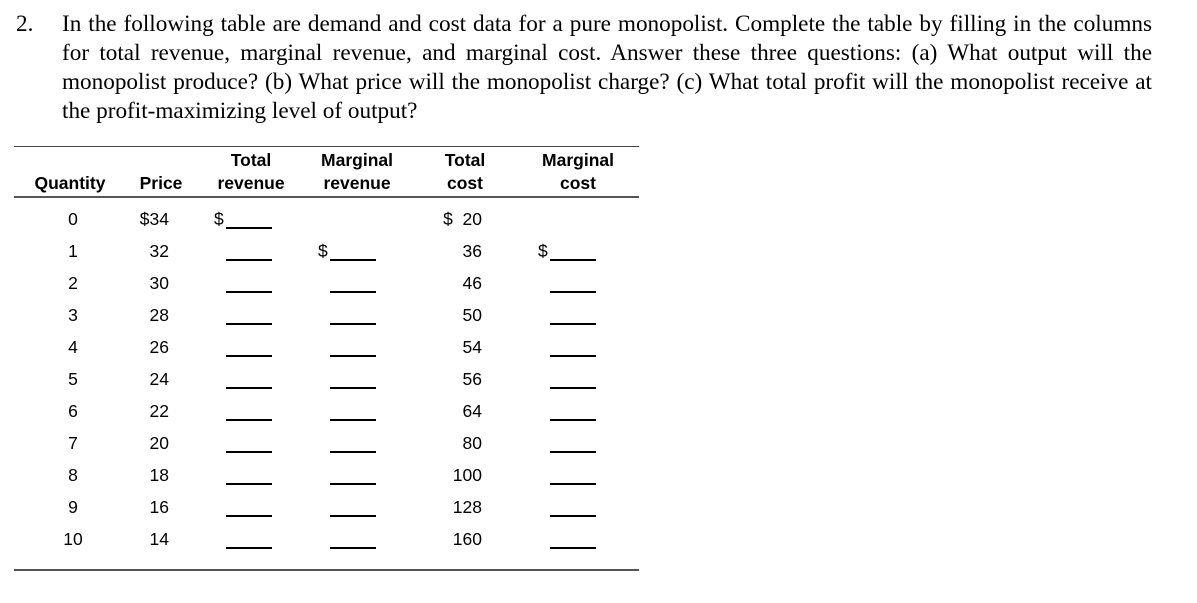  What do you see at coordinates (543, 251) in the screenshot?
I see `marginal-cost-dollar-sign: $` at bounding box center [543, 251].